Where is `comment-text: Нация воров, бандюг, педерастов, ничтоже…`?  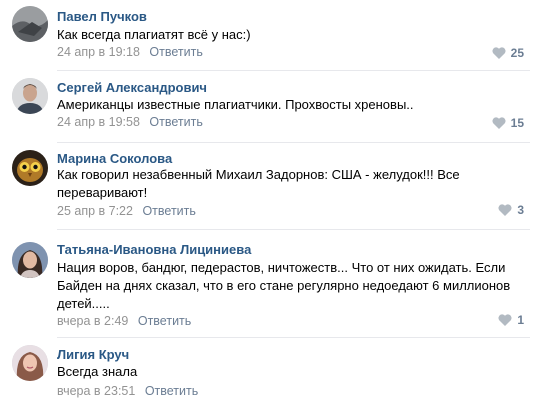
comment-text: Нация воров, бандюг, педерастов, ничтоже… is located at coordinates (284, 285).